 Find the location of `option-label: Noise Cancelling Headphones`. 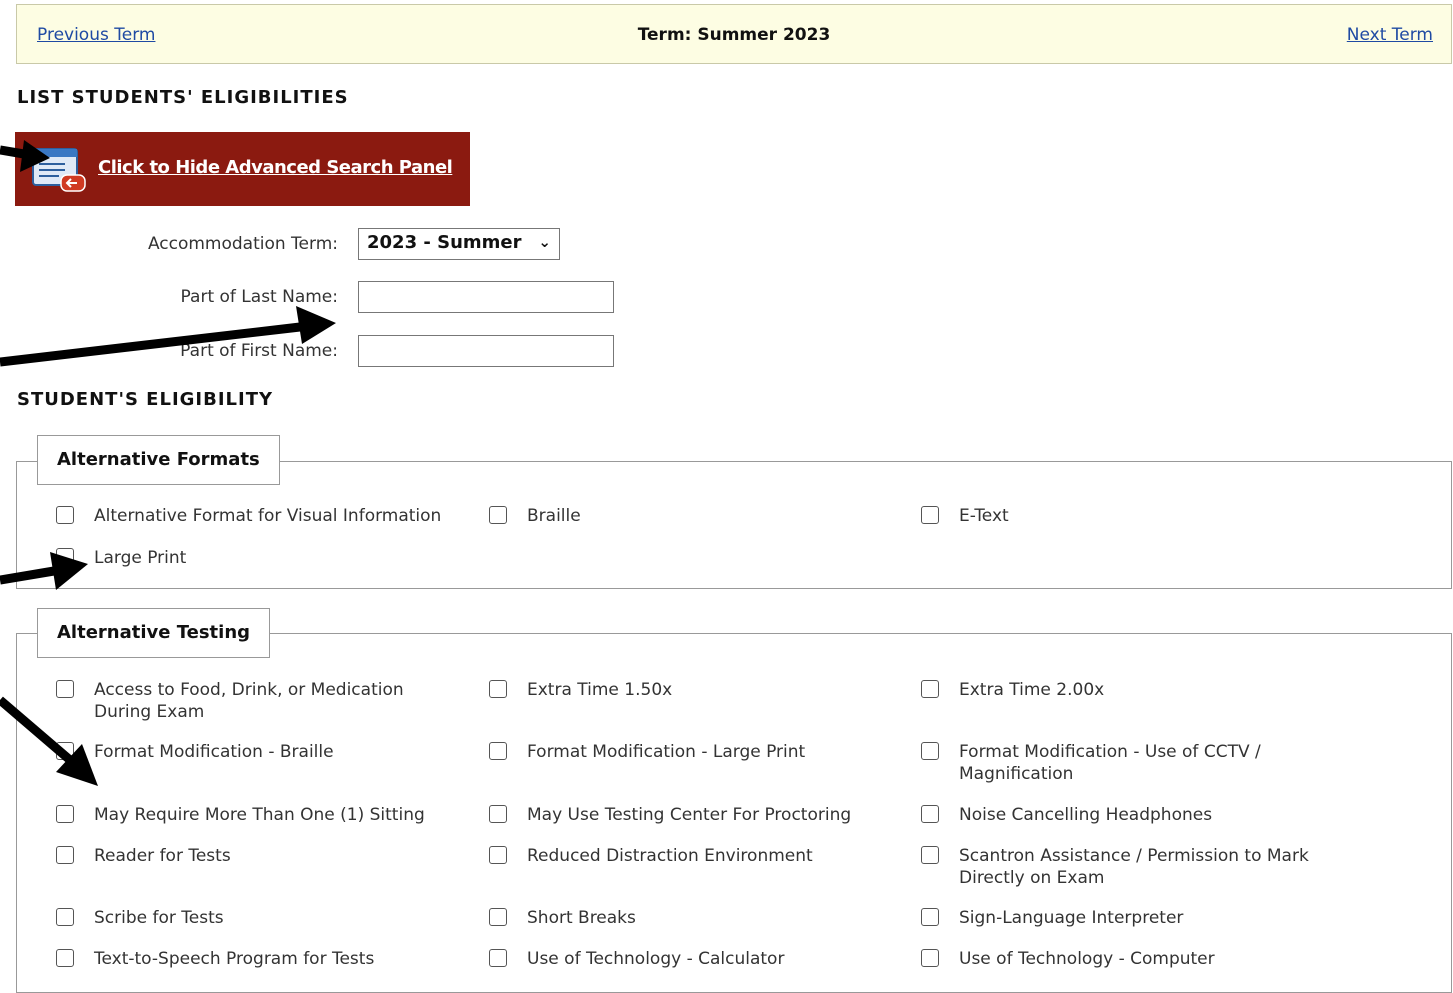

option-label: Noise Cancelling Headphones is located at coordinates (1086, 815).